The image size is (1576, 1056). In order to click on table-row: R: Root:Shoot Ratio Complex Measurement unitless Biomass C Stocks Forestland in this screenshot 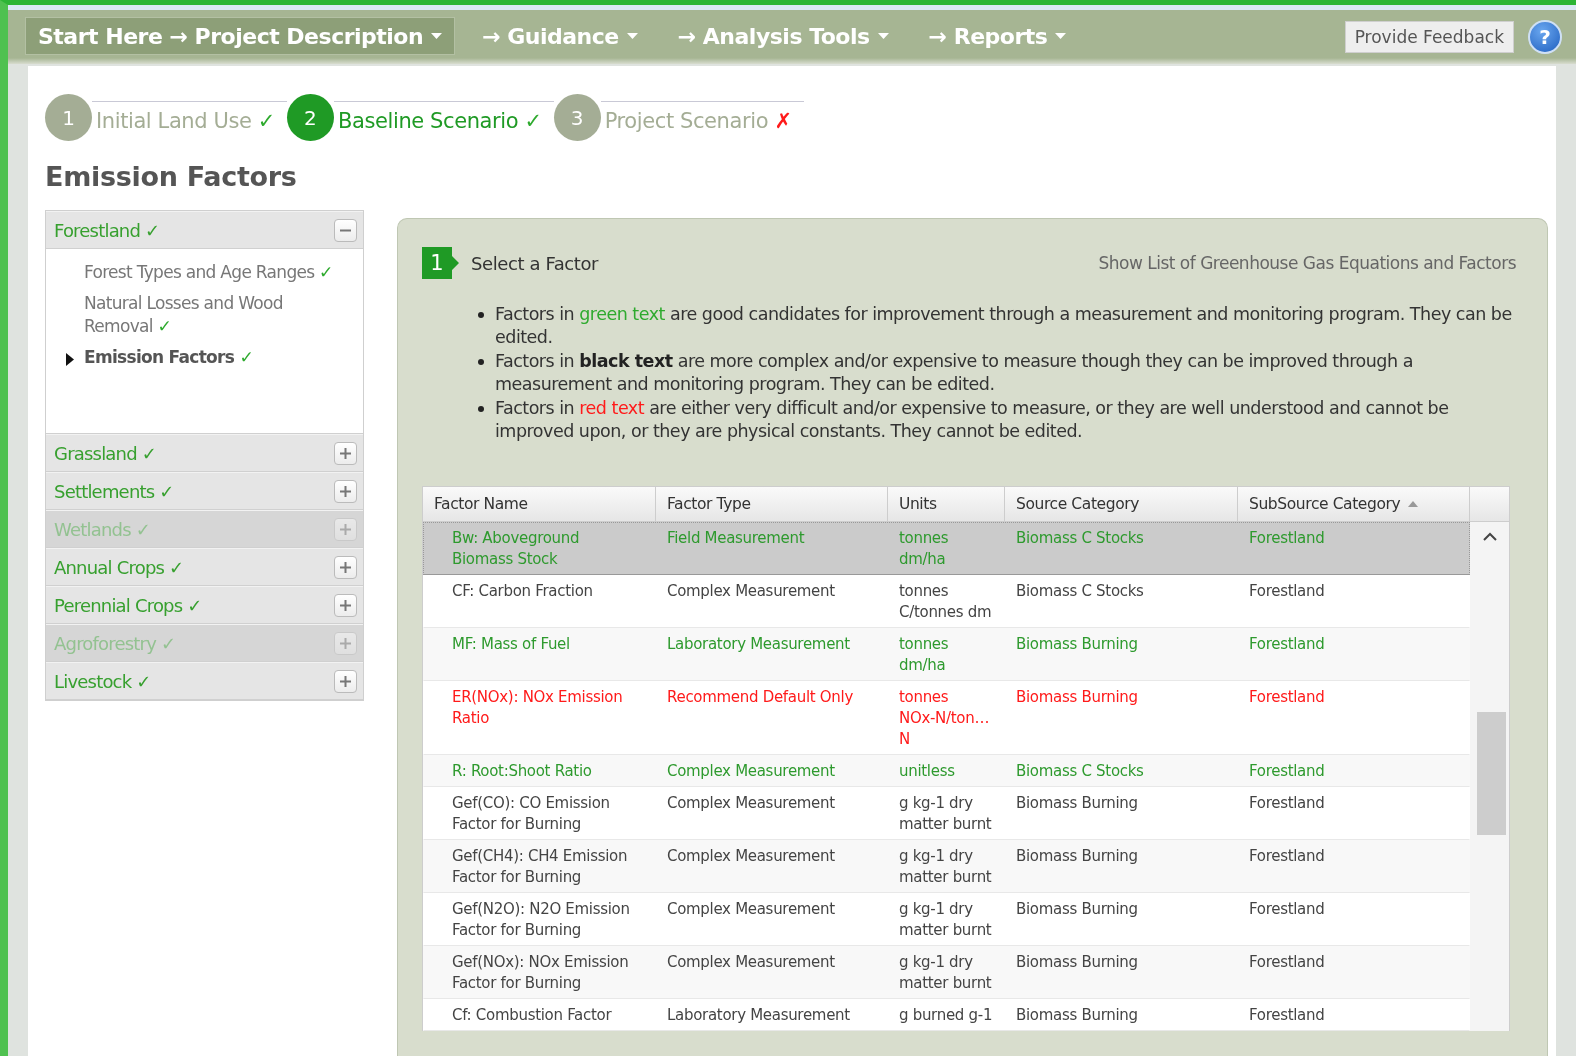, I will do `click(946, 771)`.